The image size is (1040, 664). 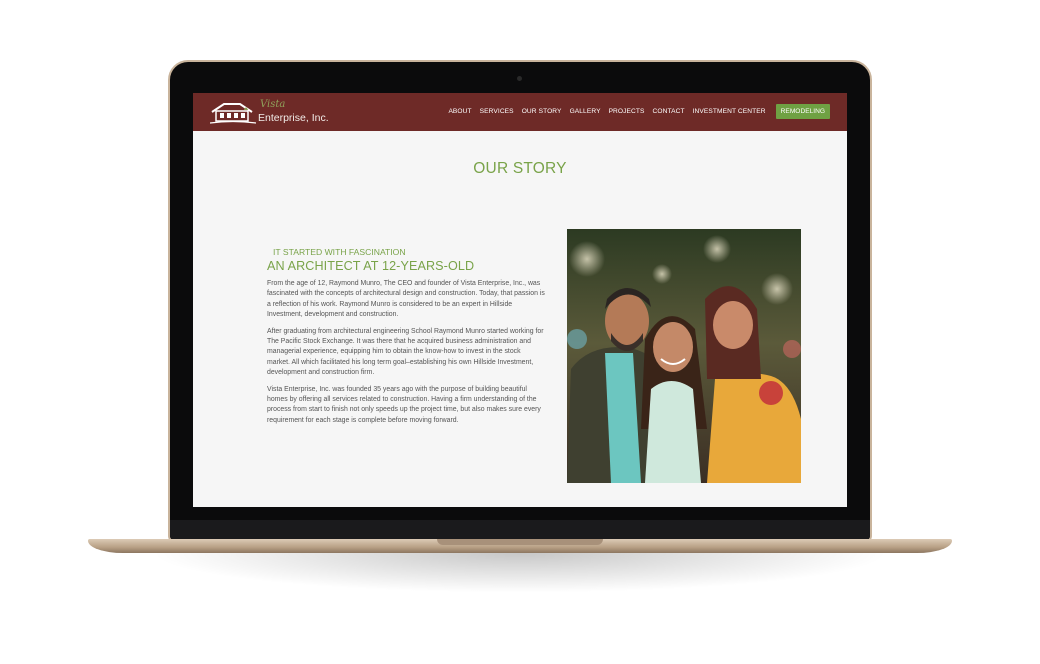 I want to click on story-headline: AN ARCHITECT AT 12-YEARS-OLD, so click(x=371, y=266).